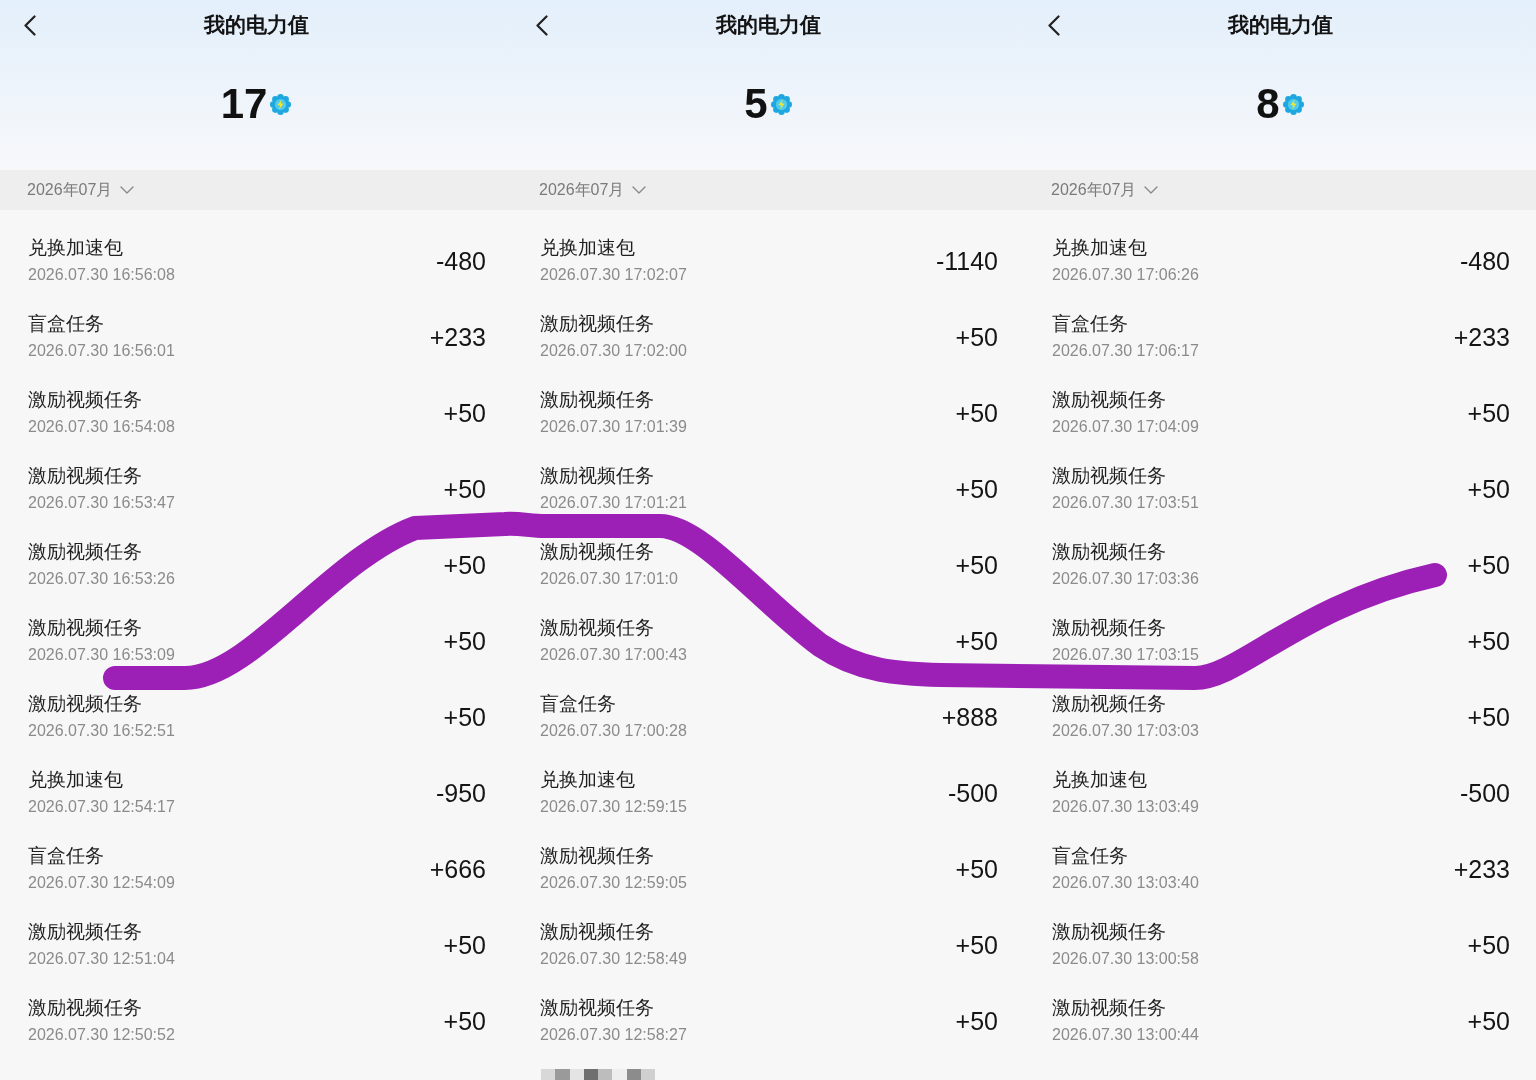  I want to click on transaction-time: 2026.07.30 12:51:04, so click(101, 959).